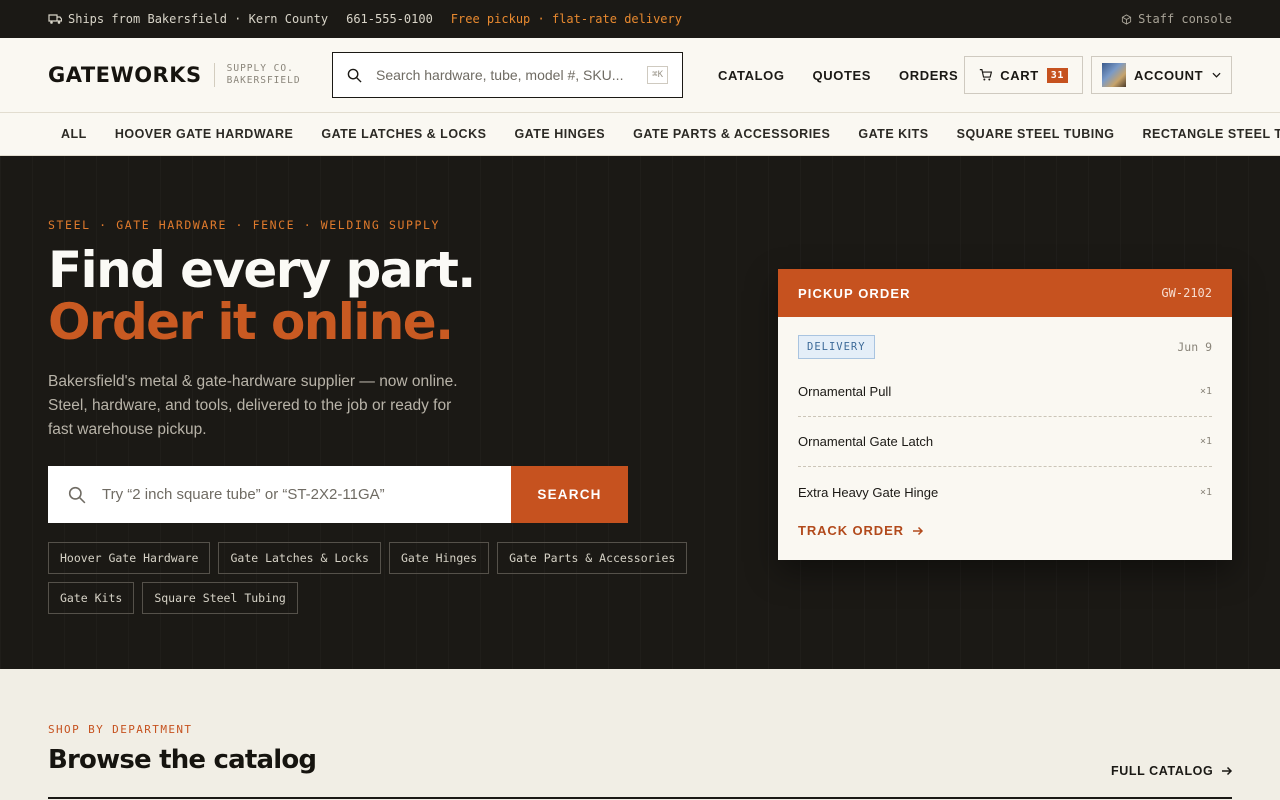 This screenshot has height=800, width=1280. I want to click on hero-search-button: SEARCH, so click(569, 494).